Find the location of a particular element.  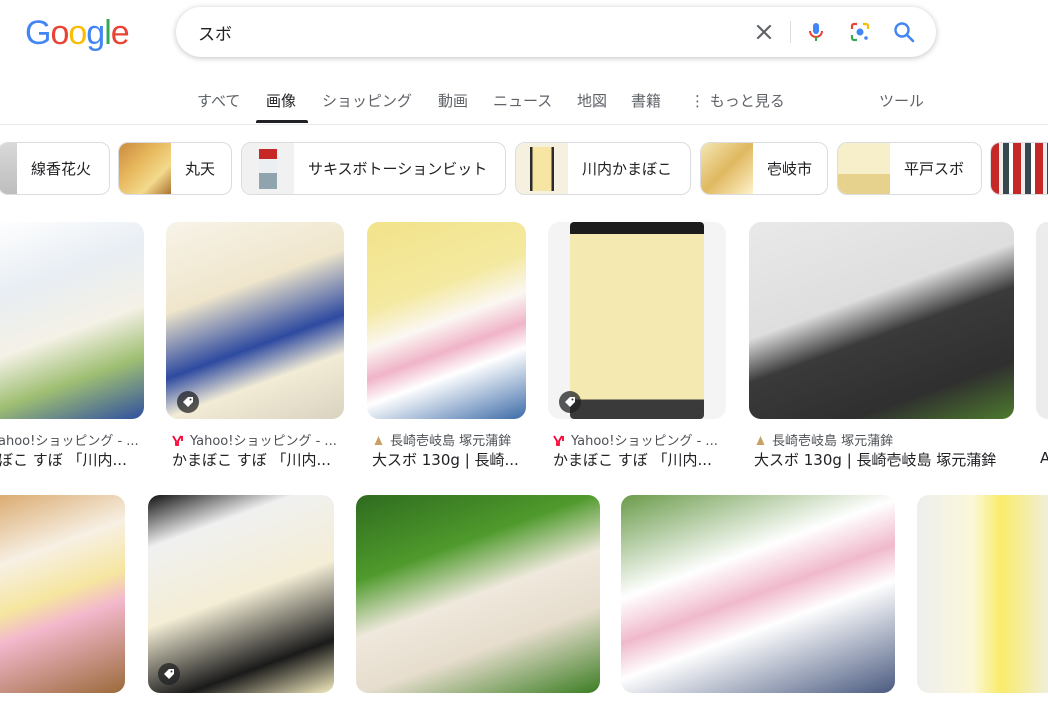

search-tabs: すべて 画像 ショッピング 動画 ニュース 地図 書籍 ⋮ もっと見る ツール is located at coordinates (524, 102).